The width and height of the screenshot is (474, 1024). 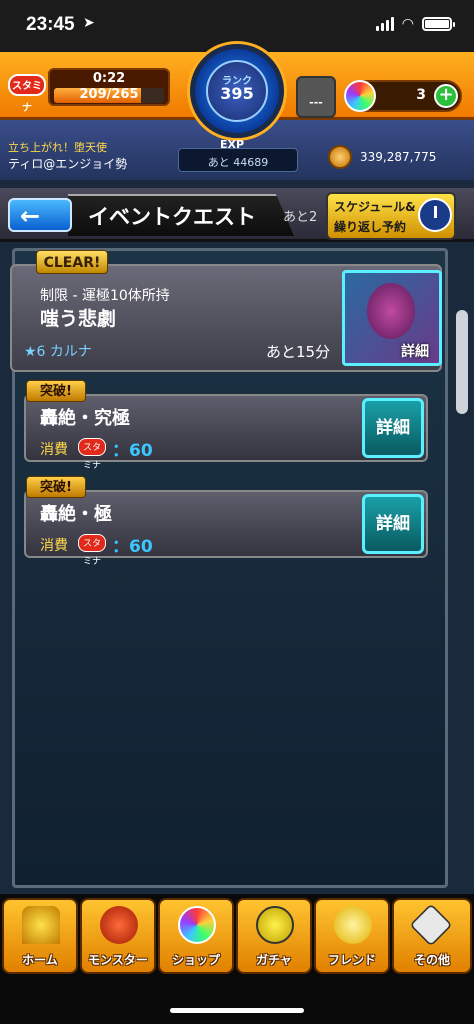 What do you see at coordinates (78, 319) in the screenshot?
I see `quest-name: 嗤う悲劇` at bounding box center [78, 319].